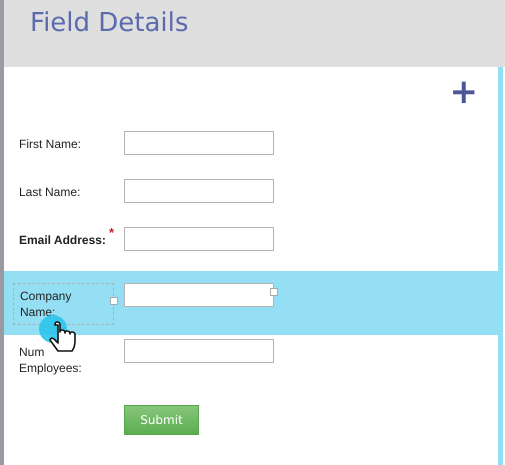 The image size is (505, 465). Describe the element at coordinates (109, 23) in the screenshot. I see `page-title: Field Details` at that location.